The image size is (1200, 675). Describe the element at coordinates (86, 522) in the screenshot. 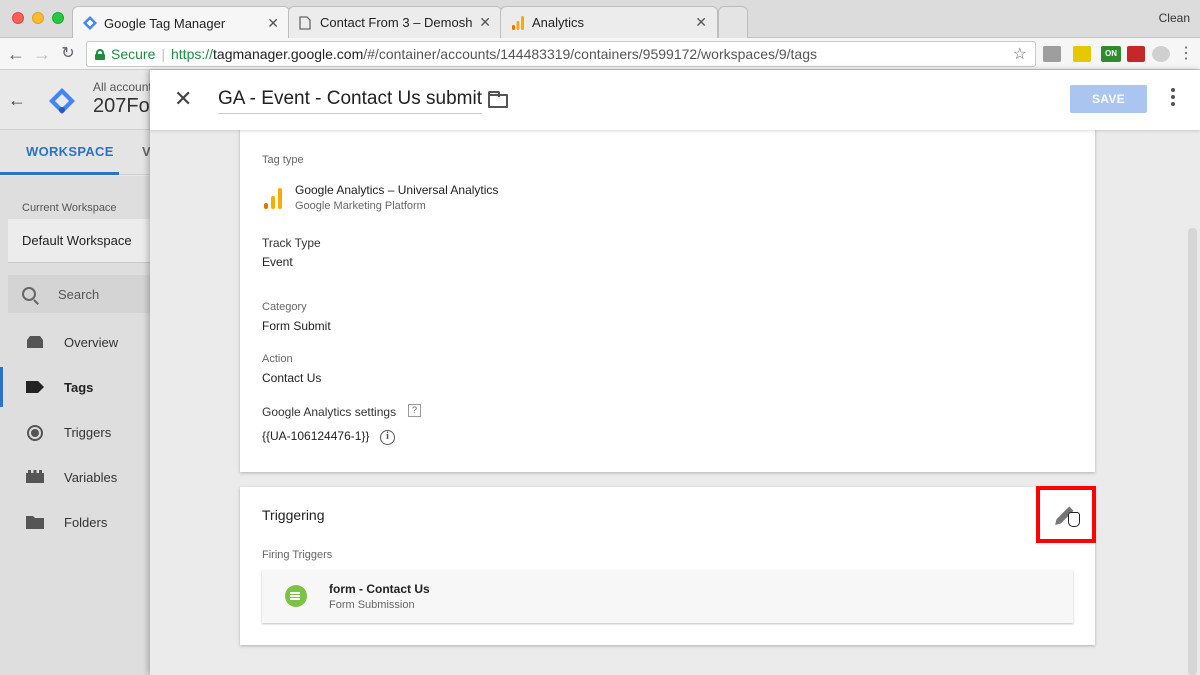

I see `sidebar-item-label: Folders` at that location.